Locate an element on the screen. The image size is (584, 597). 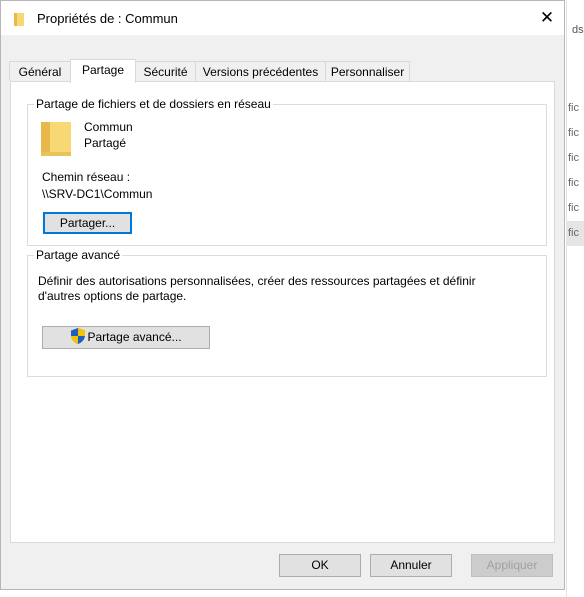
close-button: ✕ is located at coordinates (547, 18).